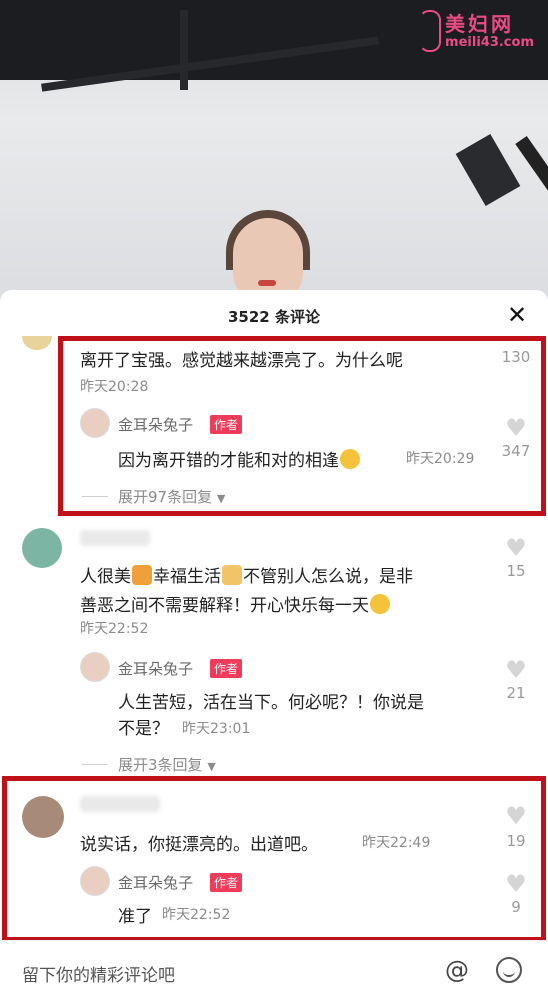  I want to click on comment-text-part: 幸福生活, so click(187, 577).